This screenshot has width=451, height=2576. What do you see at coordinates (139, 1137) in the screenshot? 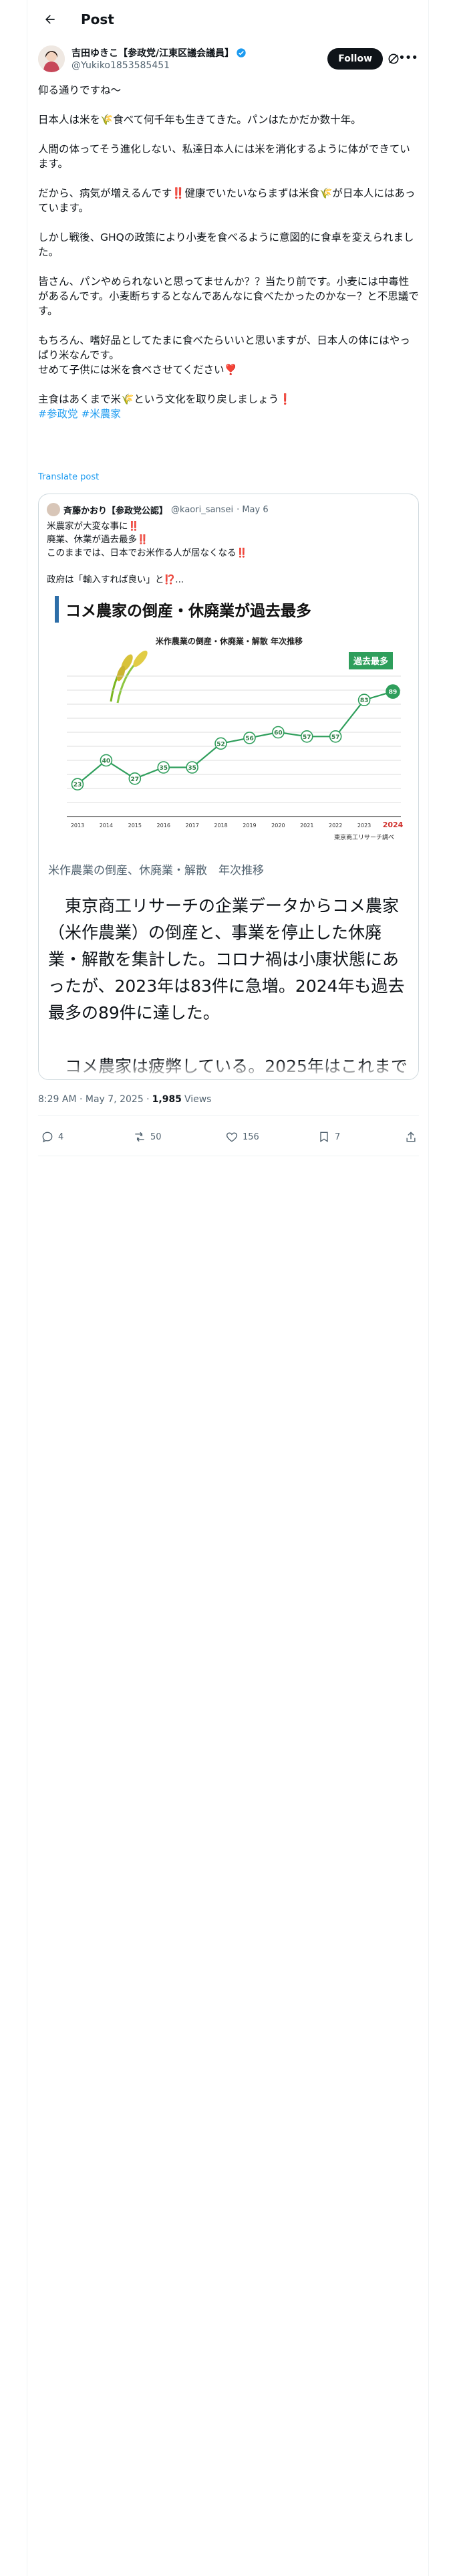
I see `repost-icon` at bounding box center [139, 1137].